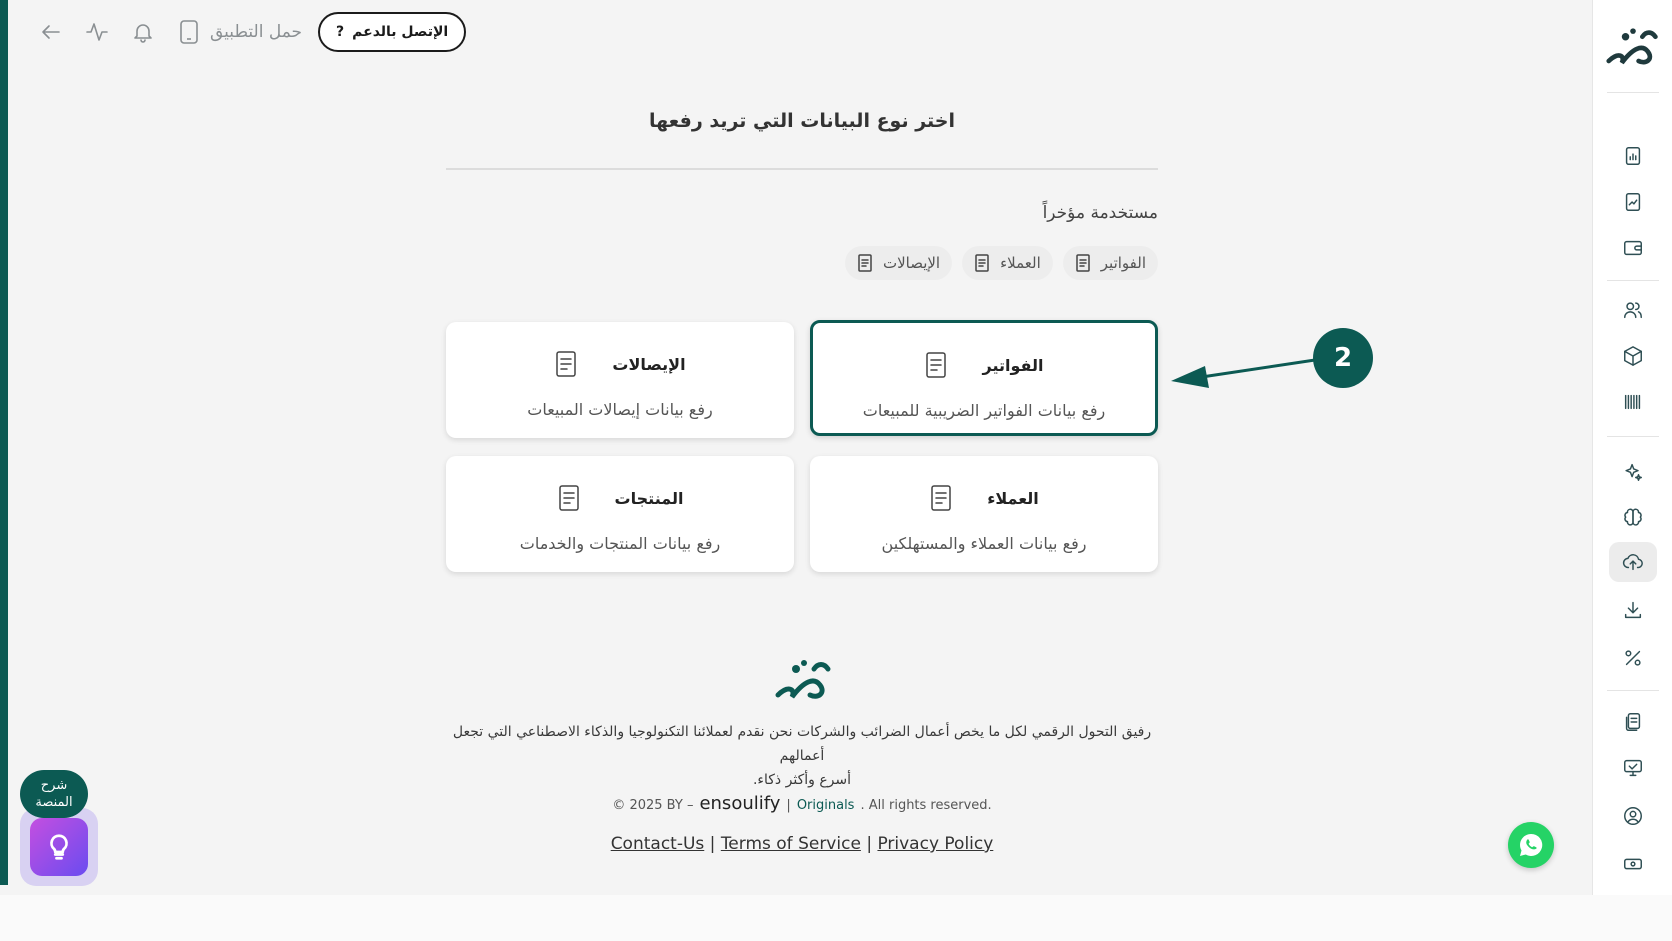 The image size is (1672, 941). What do you see at coordinates (801, 121) in the screenshot?
I see `page-title: اختر نوع البيانات التي تريد رفعها` at bounding box center [801, 121].